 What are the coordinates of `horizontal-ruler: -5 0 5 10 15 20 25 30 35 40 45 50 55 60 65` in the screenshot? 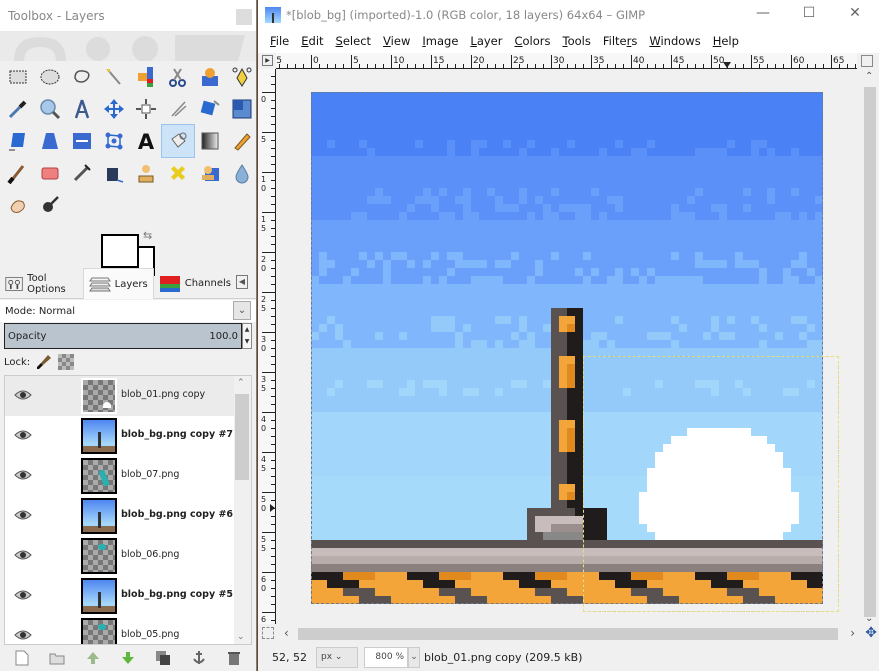 It's located at (566, 61).